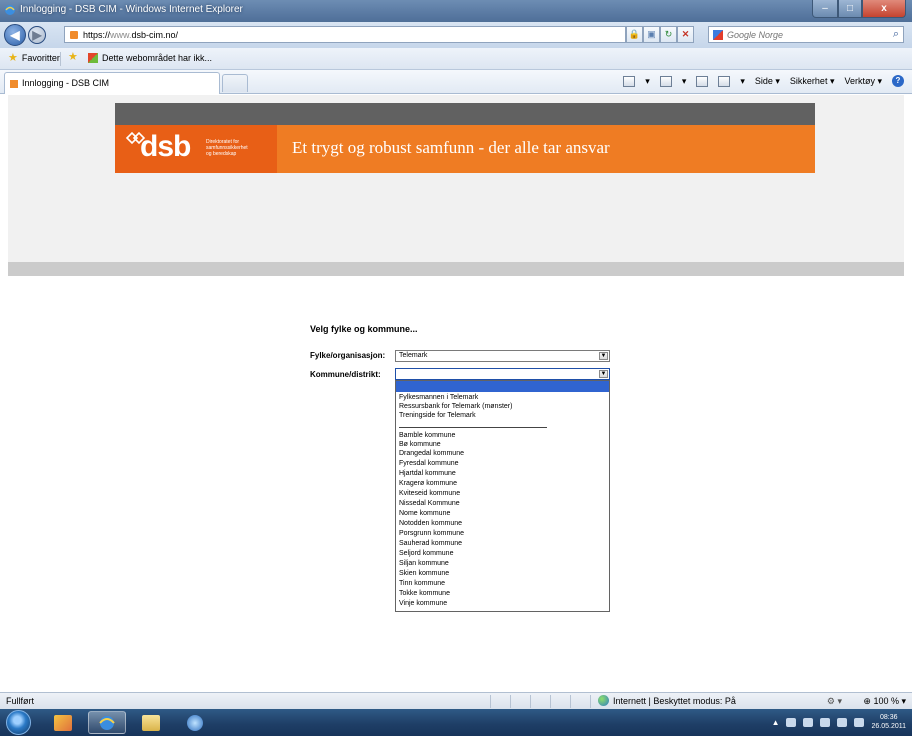  I want to click on dropdown-item: Fyresdal kommune, so click(429, 463).